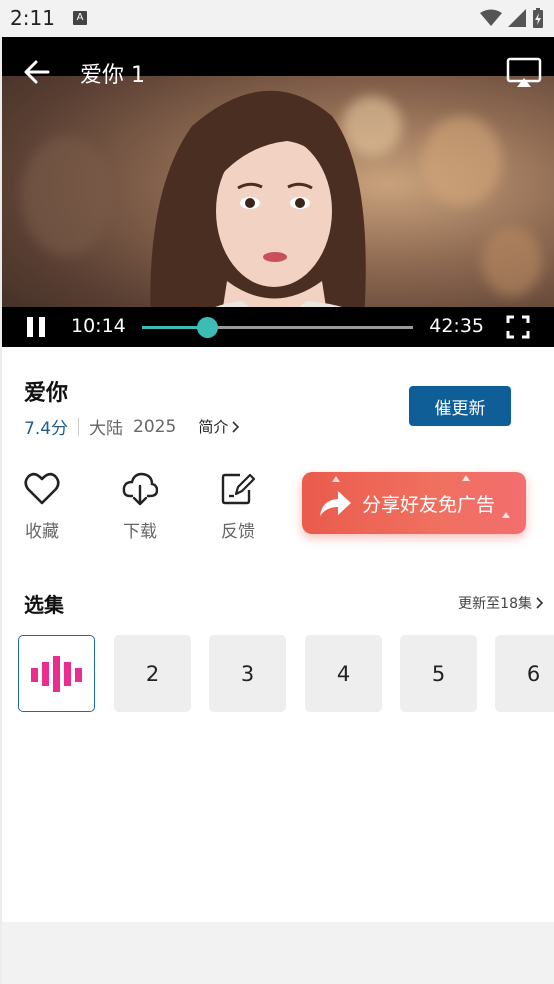 The image size is (554, 984). I want to click on share-label: 分享好友免广告, so click(429, 504).